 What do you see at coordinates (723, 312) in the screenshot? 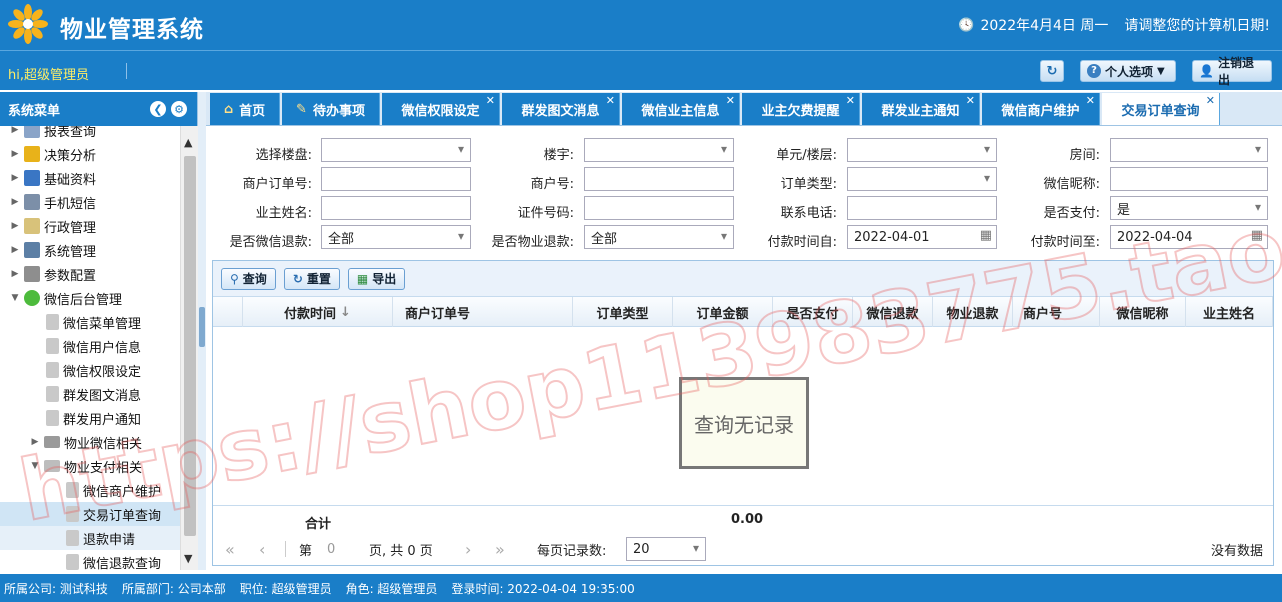
I see `column-amount: 订单金额` at bounding box center [723, 312].